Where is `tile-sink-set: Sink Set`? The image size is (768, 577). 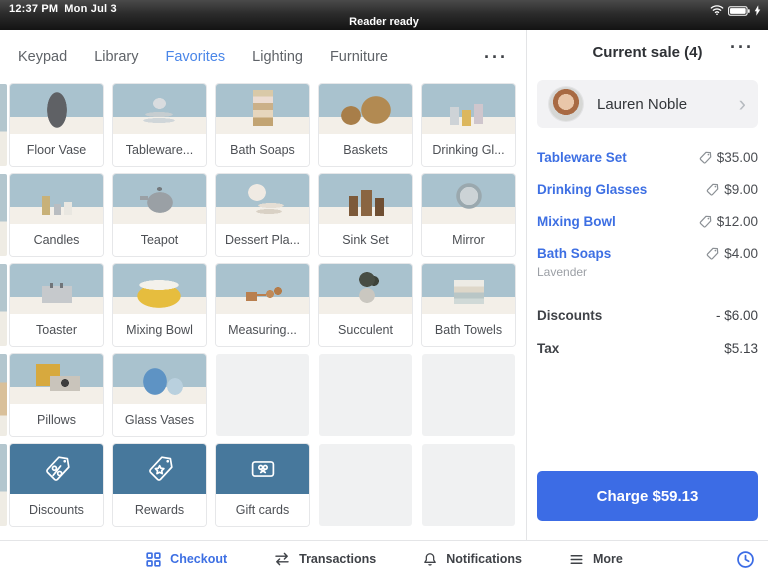 tile-sink-set: Sink Set is located at coordinates (365, 215).